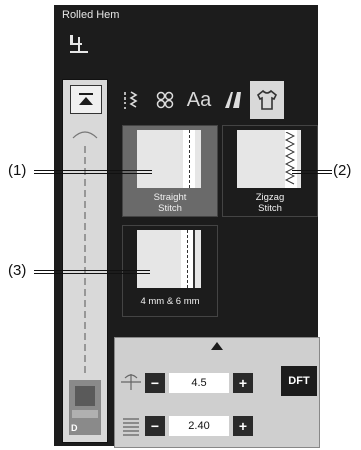 Image resolution: width=361 pixels, height=450 pixels. What do you see at coordinates (93, 172) in the screenshot?
I see `callout-1-leader` at bounding box center [93, 172].